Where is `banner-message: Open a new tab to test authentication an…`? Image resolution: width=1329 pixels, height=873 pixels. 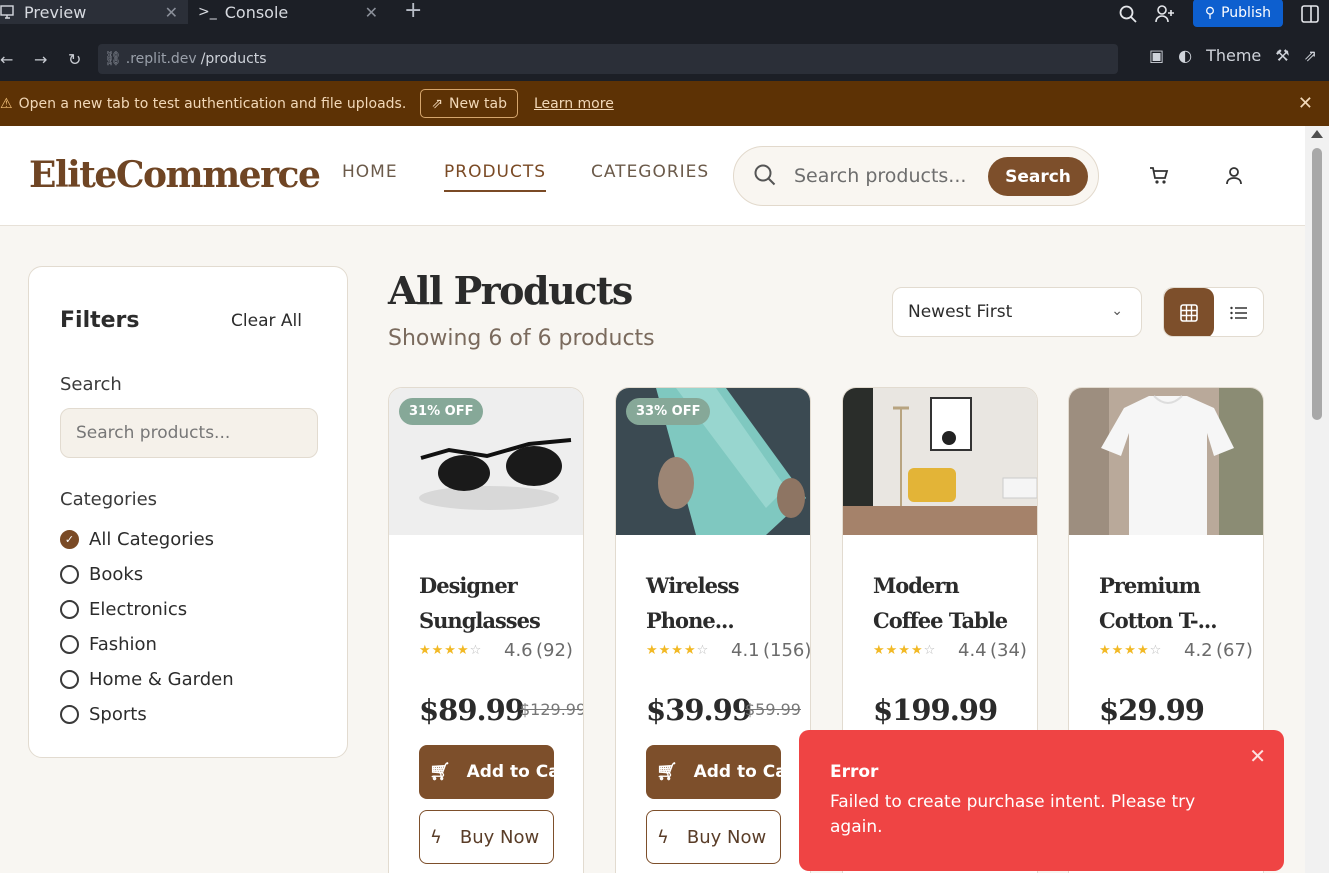
banner-message: Open a new tab to test authentication an… is located at coordinates (212, 103).